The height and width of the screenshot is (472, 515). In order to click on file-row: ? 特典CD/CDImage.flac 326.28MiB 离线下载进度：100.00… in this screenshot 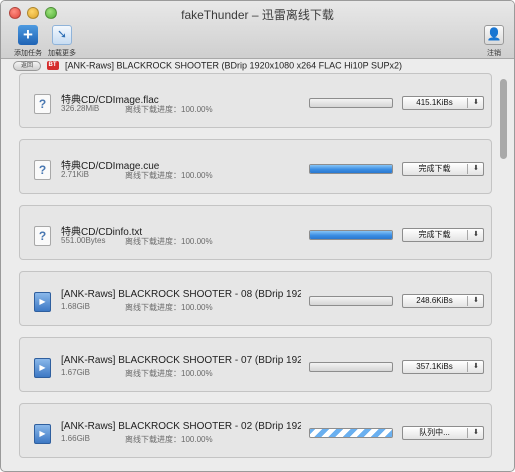, I will do `click(255, 100)`.